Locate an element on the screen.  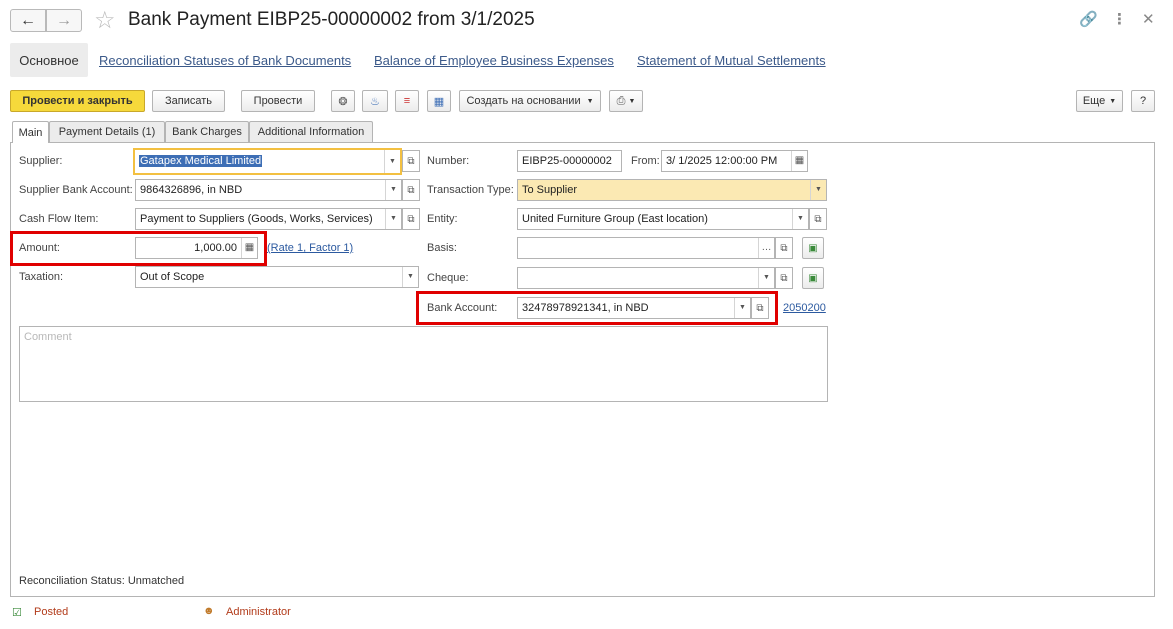
number-field: EIBP25-00000002 is located at coordinates (569, 161).